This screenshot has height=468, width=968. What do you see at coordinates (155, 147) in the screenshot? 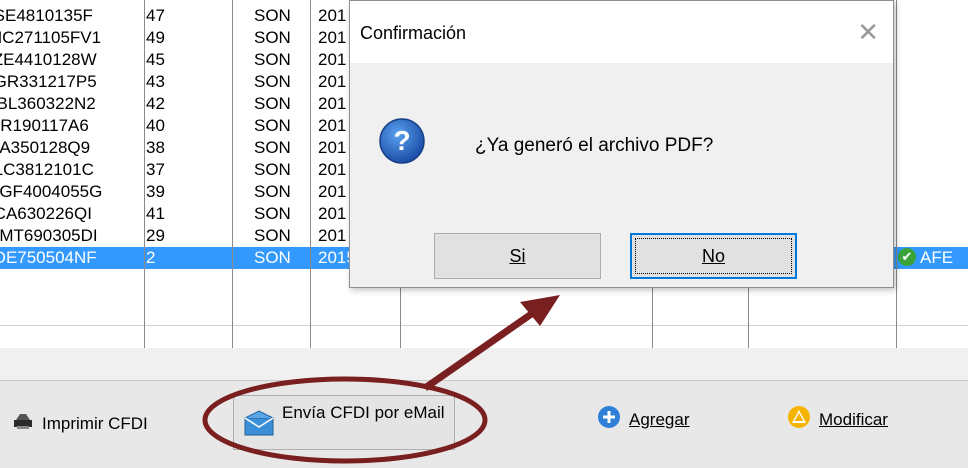
I see `number-cell: 38` at bounding box center [155, 147].